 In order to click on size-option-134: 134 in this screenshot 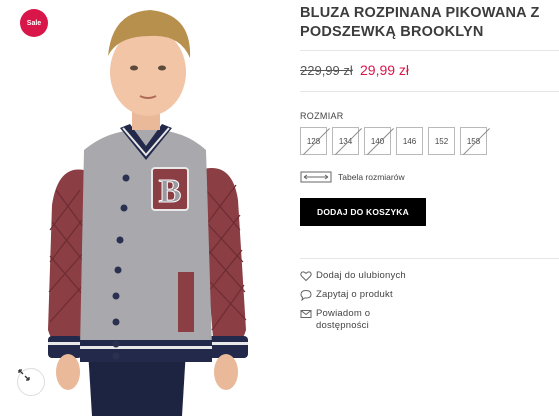, I will do `click(345, 141)`.